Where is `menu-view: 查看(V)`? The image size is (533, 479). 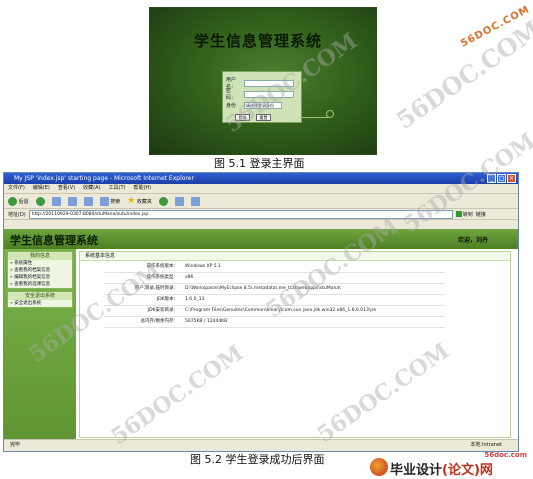
menu-view: 查看(V) is located at coordinates (66, 188).